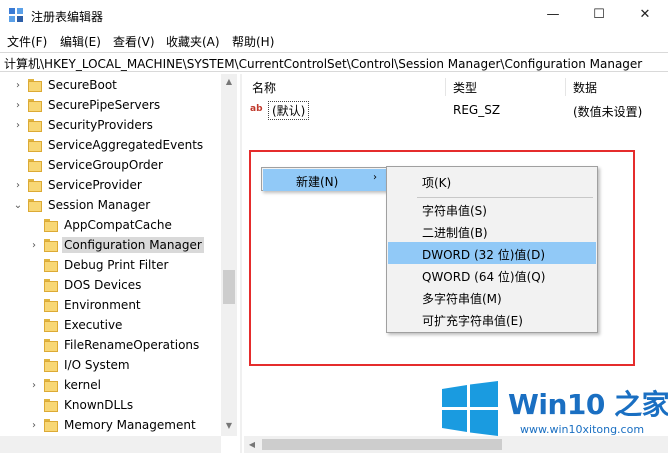 This screenshot has height=453, width=668. What do you see at coordinates (133, 245) in the screenshot?
I see `tree-item-label: Configuration Manager` at bounding box center [133, 245].